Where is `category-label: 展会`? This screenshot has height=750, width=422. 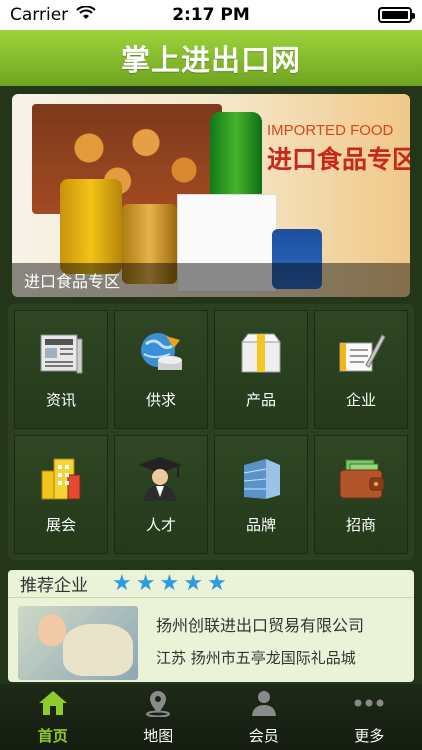 category-label: 展会 is located at coordinates (60, 525).